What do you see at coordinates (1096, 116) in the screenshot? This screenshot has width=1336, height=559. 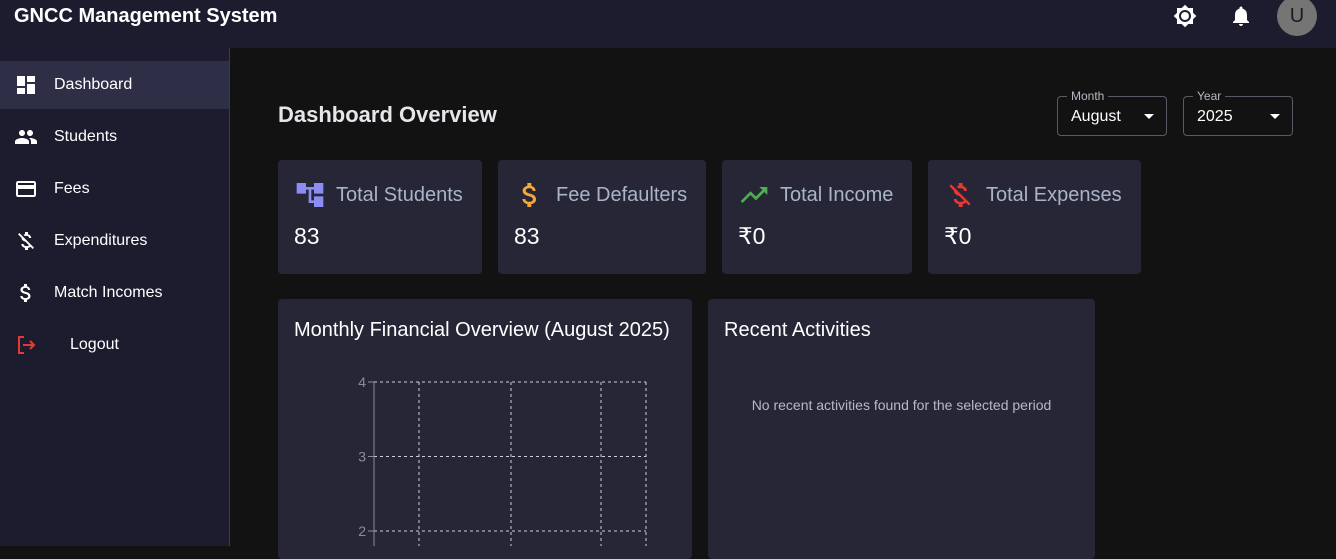 I see `month-select-value: August` at bounding box center [1096, 116].